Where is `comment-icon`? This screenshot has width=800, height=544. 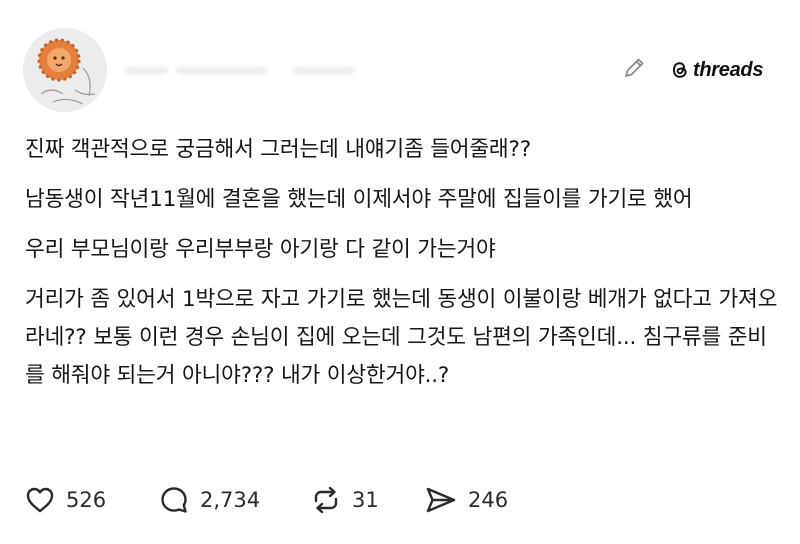
comment-icon is located at coordinates (174, 500).